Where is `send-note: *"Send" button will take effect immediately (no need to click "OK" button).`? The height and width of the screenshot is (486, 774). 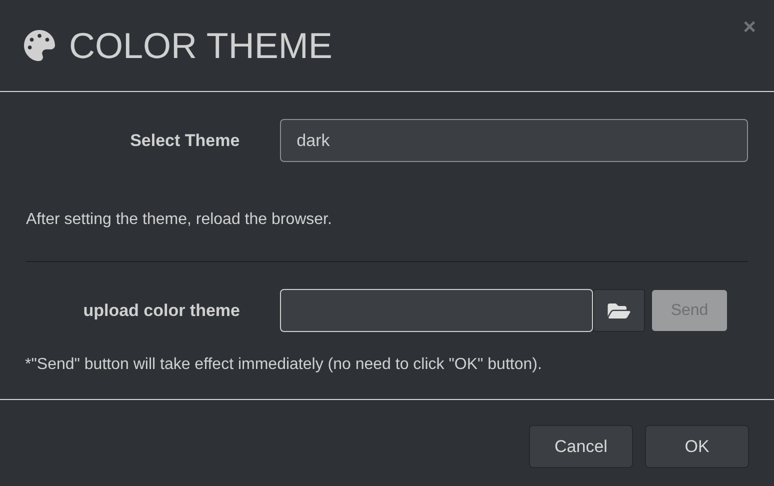 send-note: *"Send" button will take effect immediately (no need to click "OK" button). is located at coordinates (284, 365).